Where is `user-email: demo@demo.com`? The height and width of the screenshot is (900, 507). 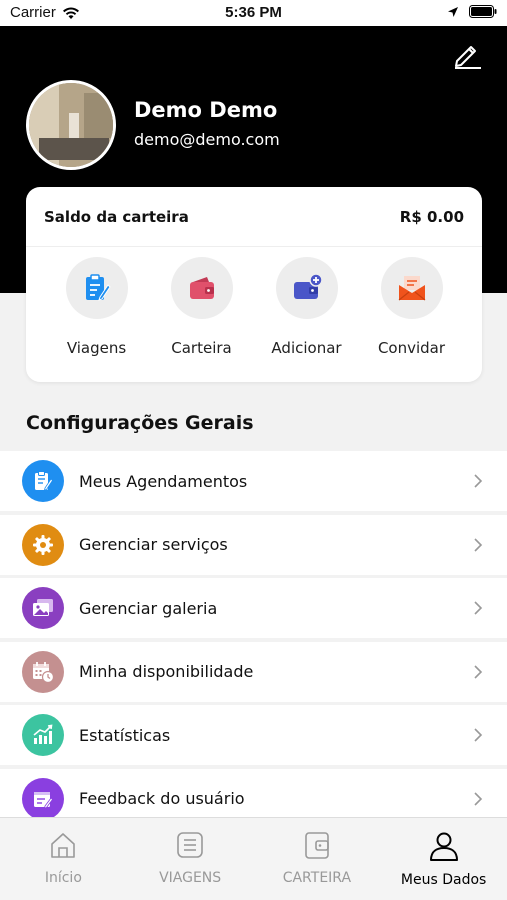 user-email: demo@demo.com is located at coordinates (207, 139).